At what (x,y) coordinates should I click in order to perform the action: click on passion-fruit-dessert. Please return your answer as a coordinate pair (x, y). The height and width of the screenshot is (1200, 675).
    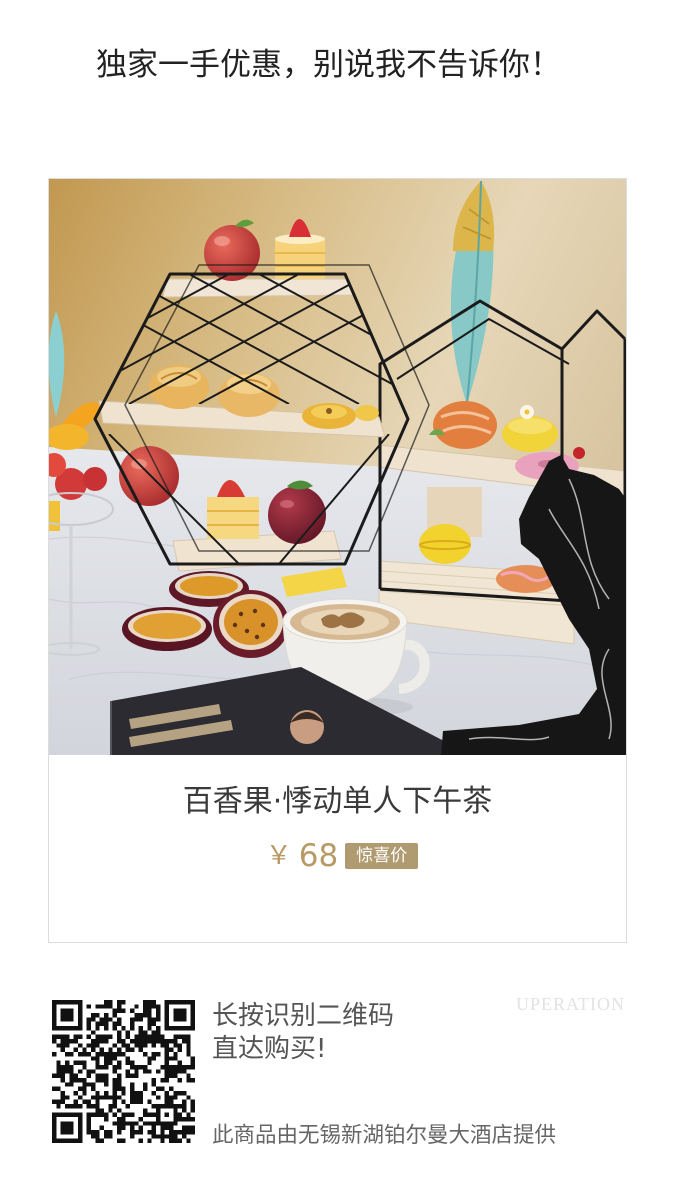
    Looking at the image, I should click on (297, 515).